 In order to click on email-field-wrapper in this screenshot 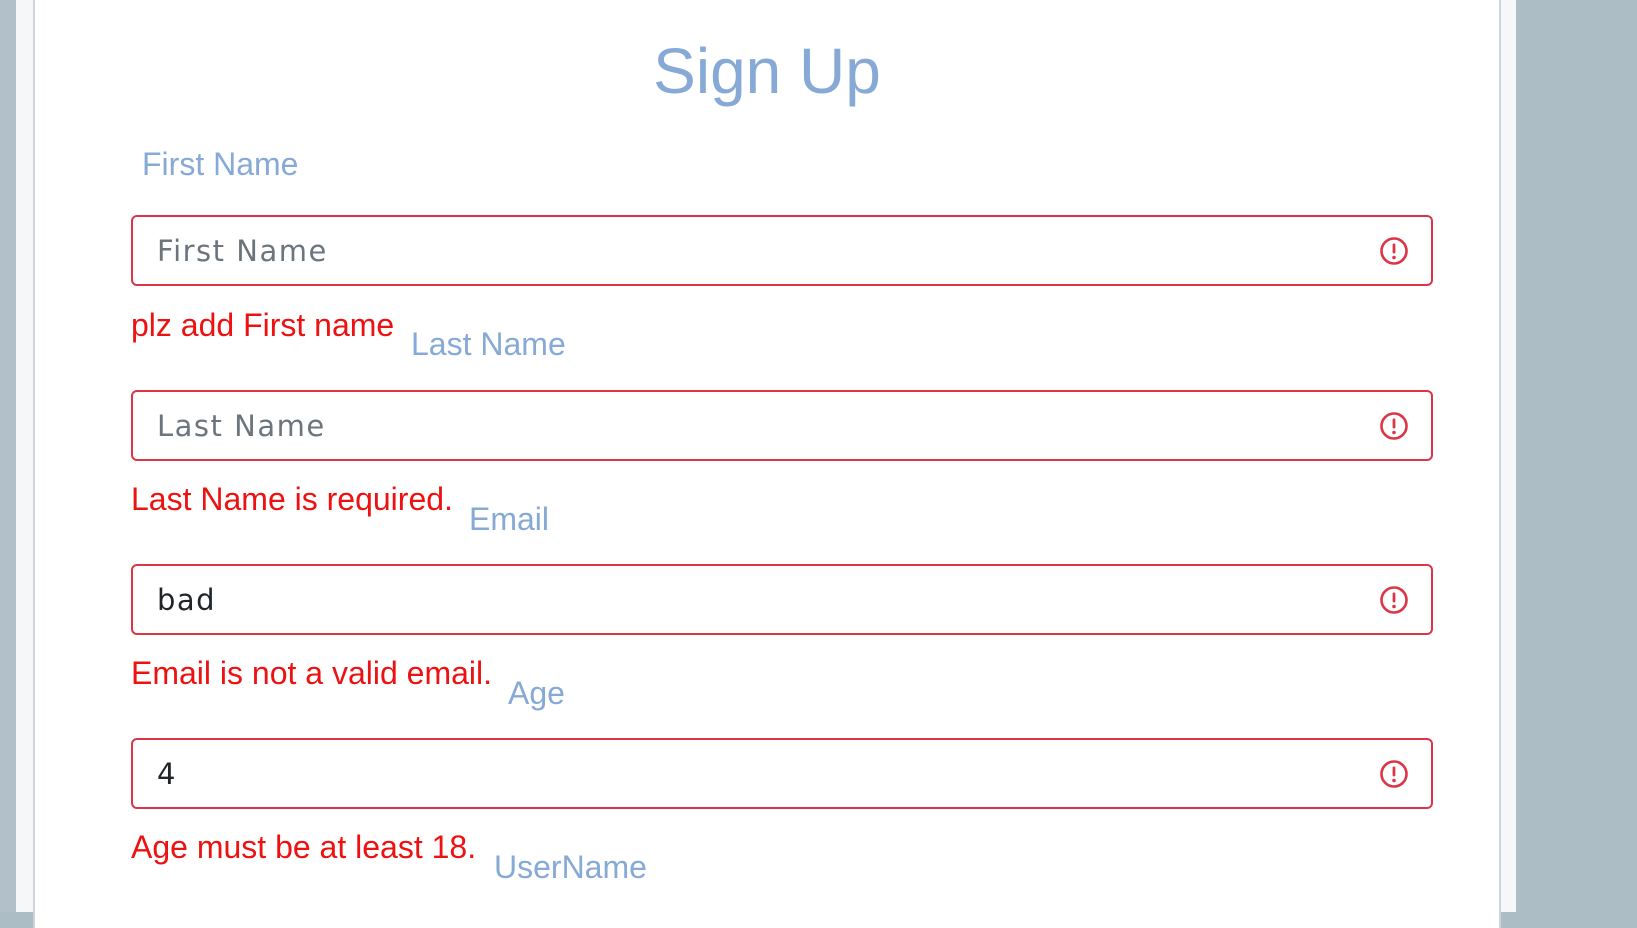, I will do `click(782, 599)`.